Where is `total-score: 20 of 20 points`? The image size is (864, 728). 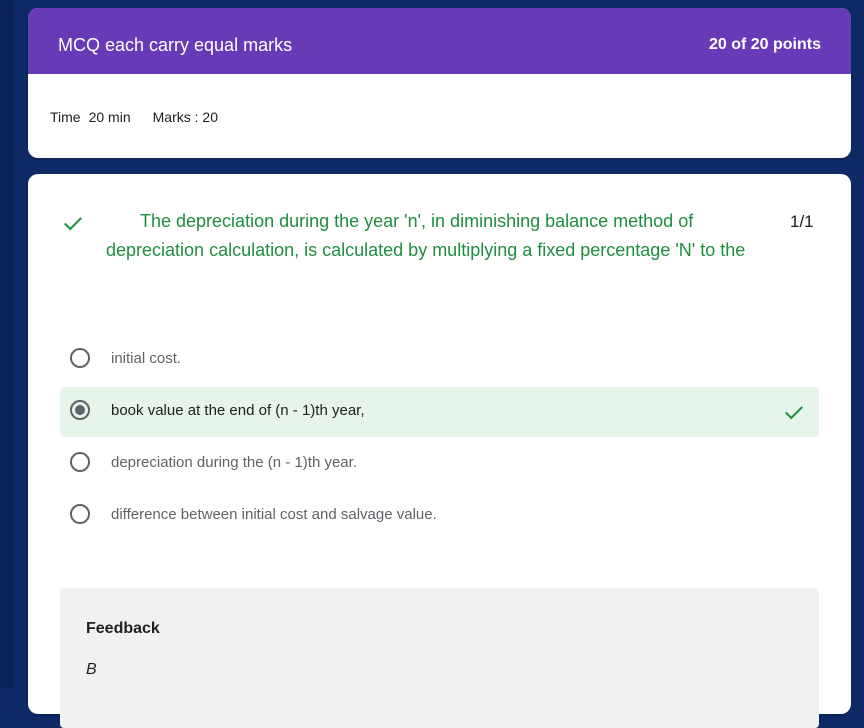
total-score: 20 of 20 points is located at coordinates (764, 44).